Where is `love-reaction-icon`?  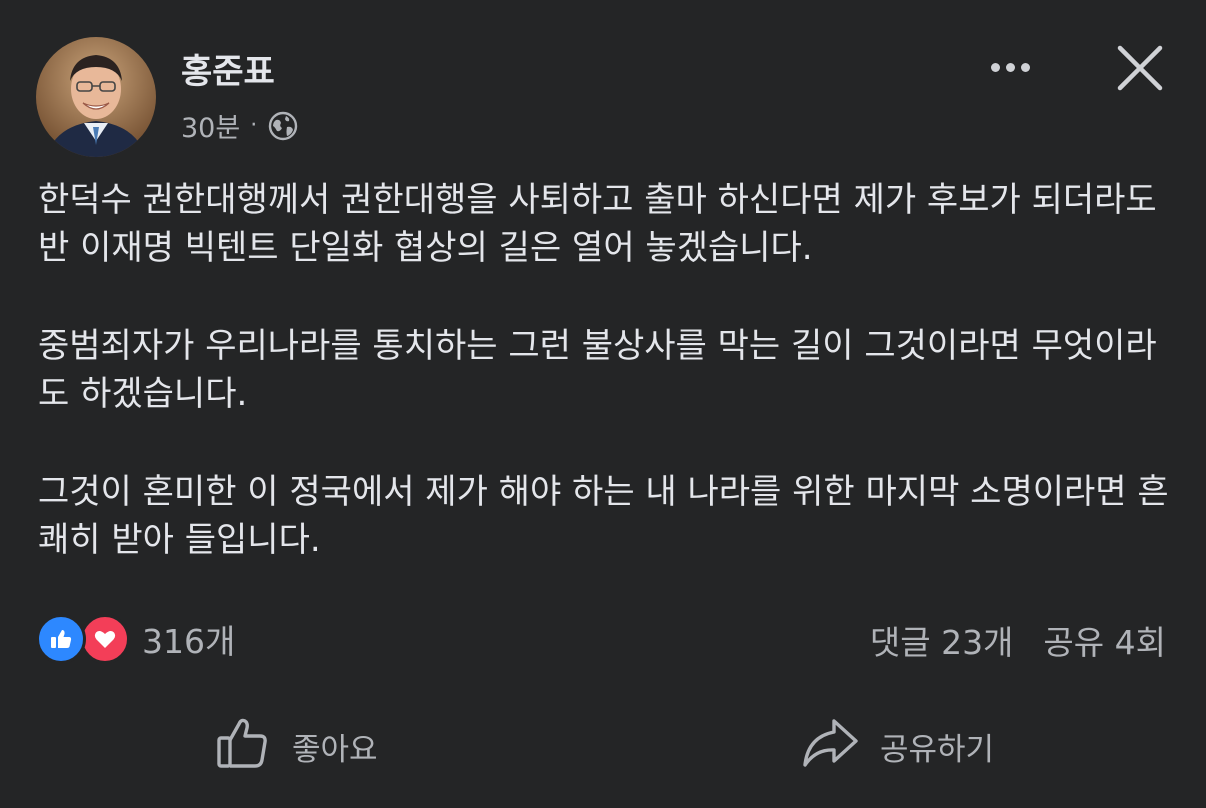 love-reaction-icon is located at coordinates (105, 639).